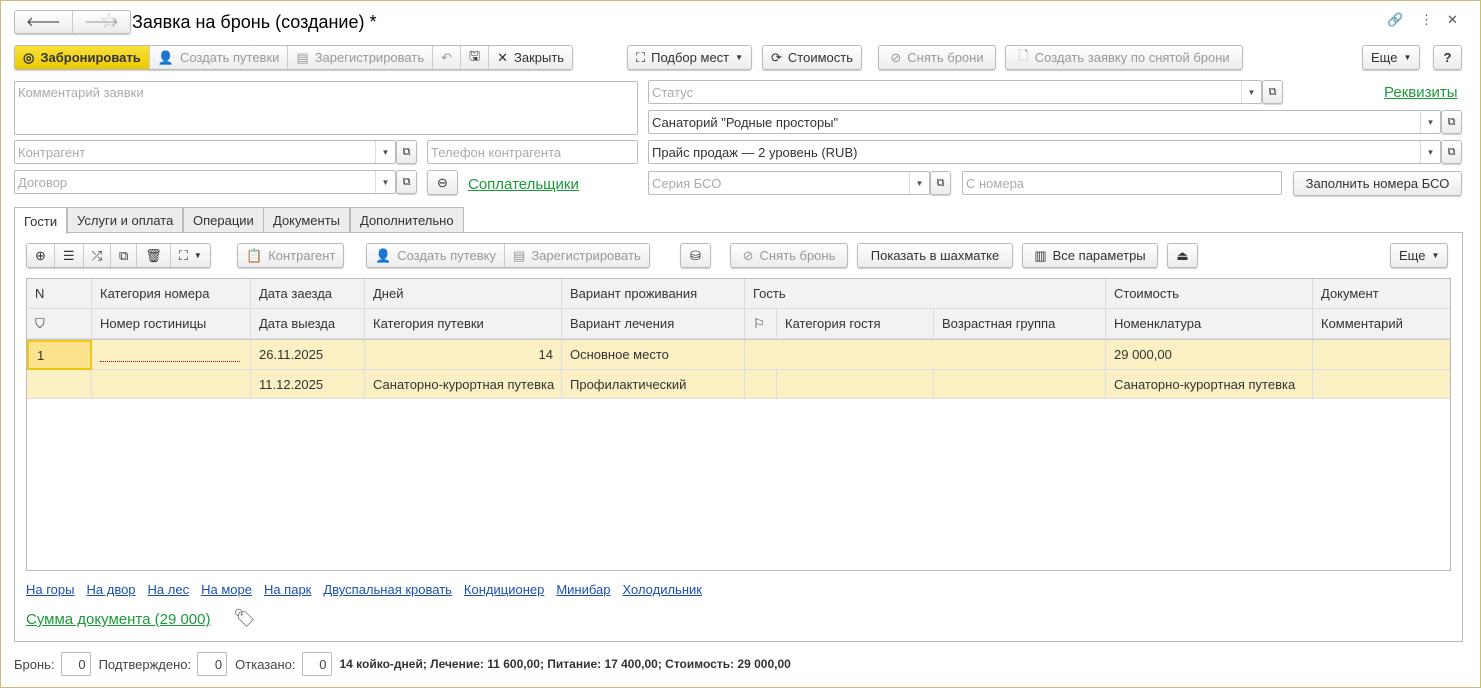 This screenshot has height=688, width=1481. Describe the element at coordinates (1426, 20) in the screenshot. I see `menu-dots-icon: ⋮` at that location.